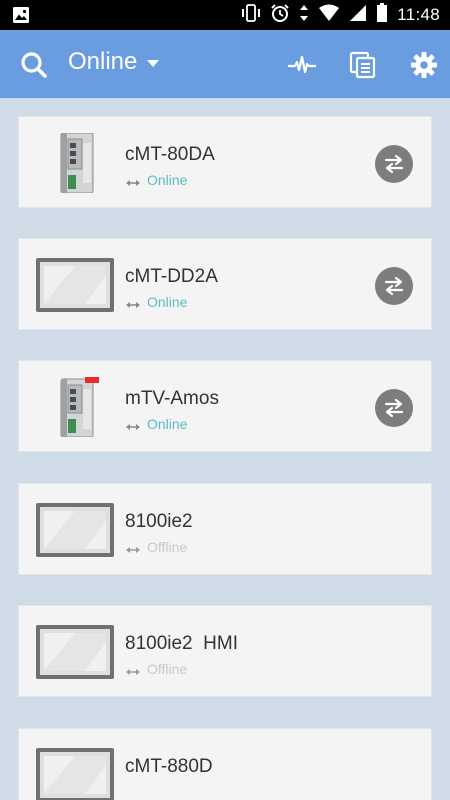  I want to click on vibrate-icon, so click(251, 15).